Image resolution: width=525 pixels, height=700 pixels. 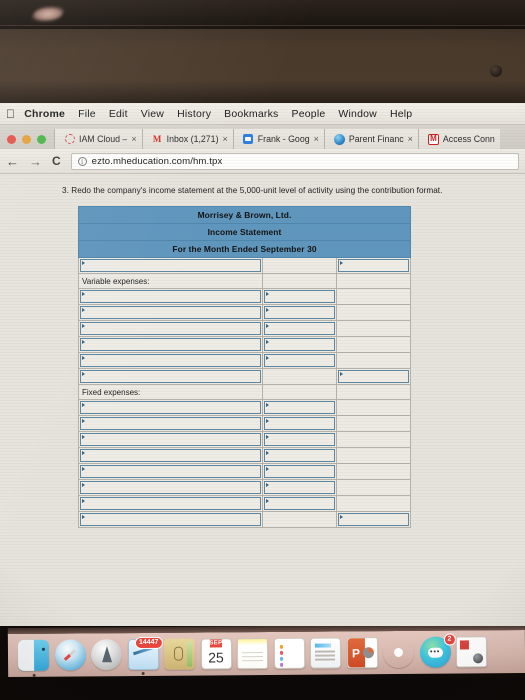 What do you see at coordinates (98, 139) in the screenshot?
I see `browser-tab-iam-cloud: IAM Cloud – ×` at bounding box center [98, 139].